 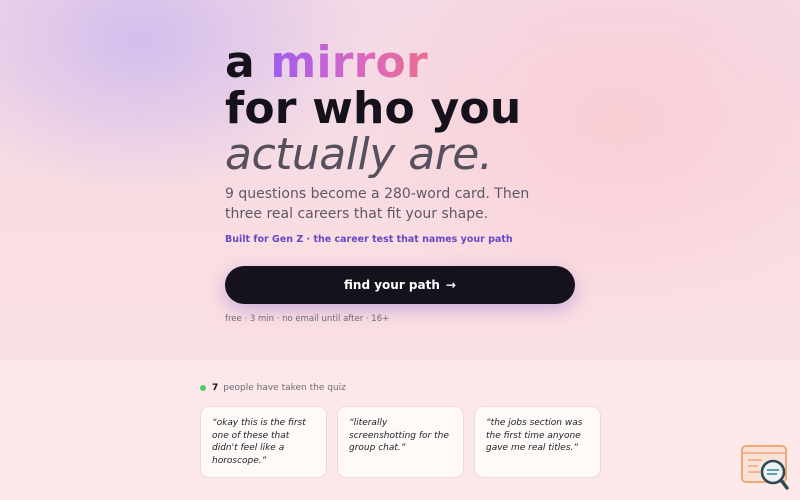 I want to click on hero-headline: a mirror for who you actually are., so click(x=435, y=109).